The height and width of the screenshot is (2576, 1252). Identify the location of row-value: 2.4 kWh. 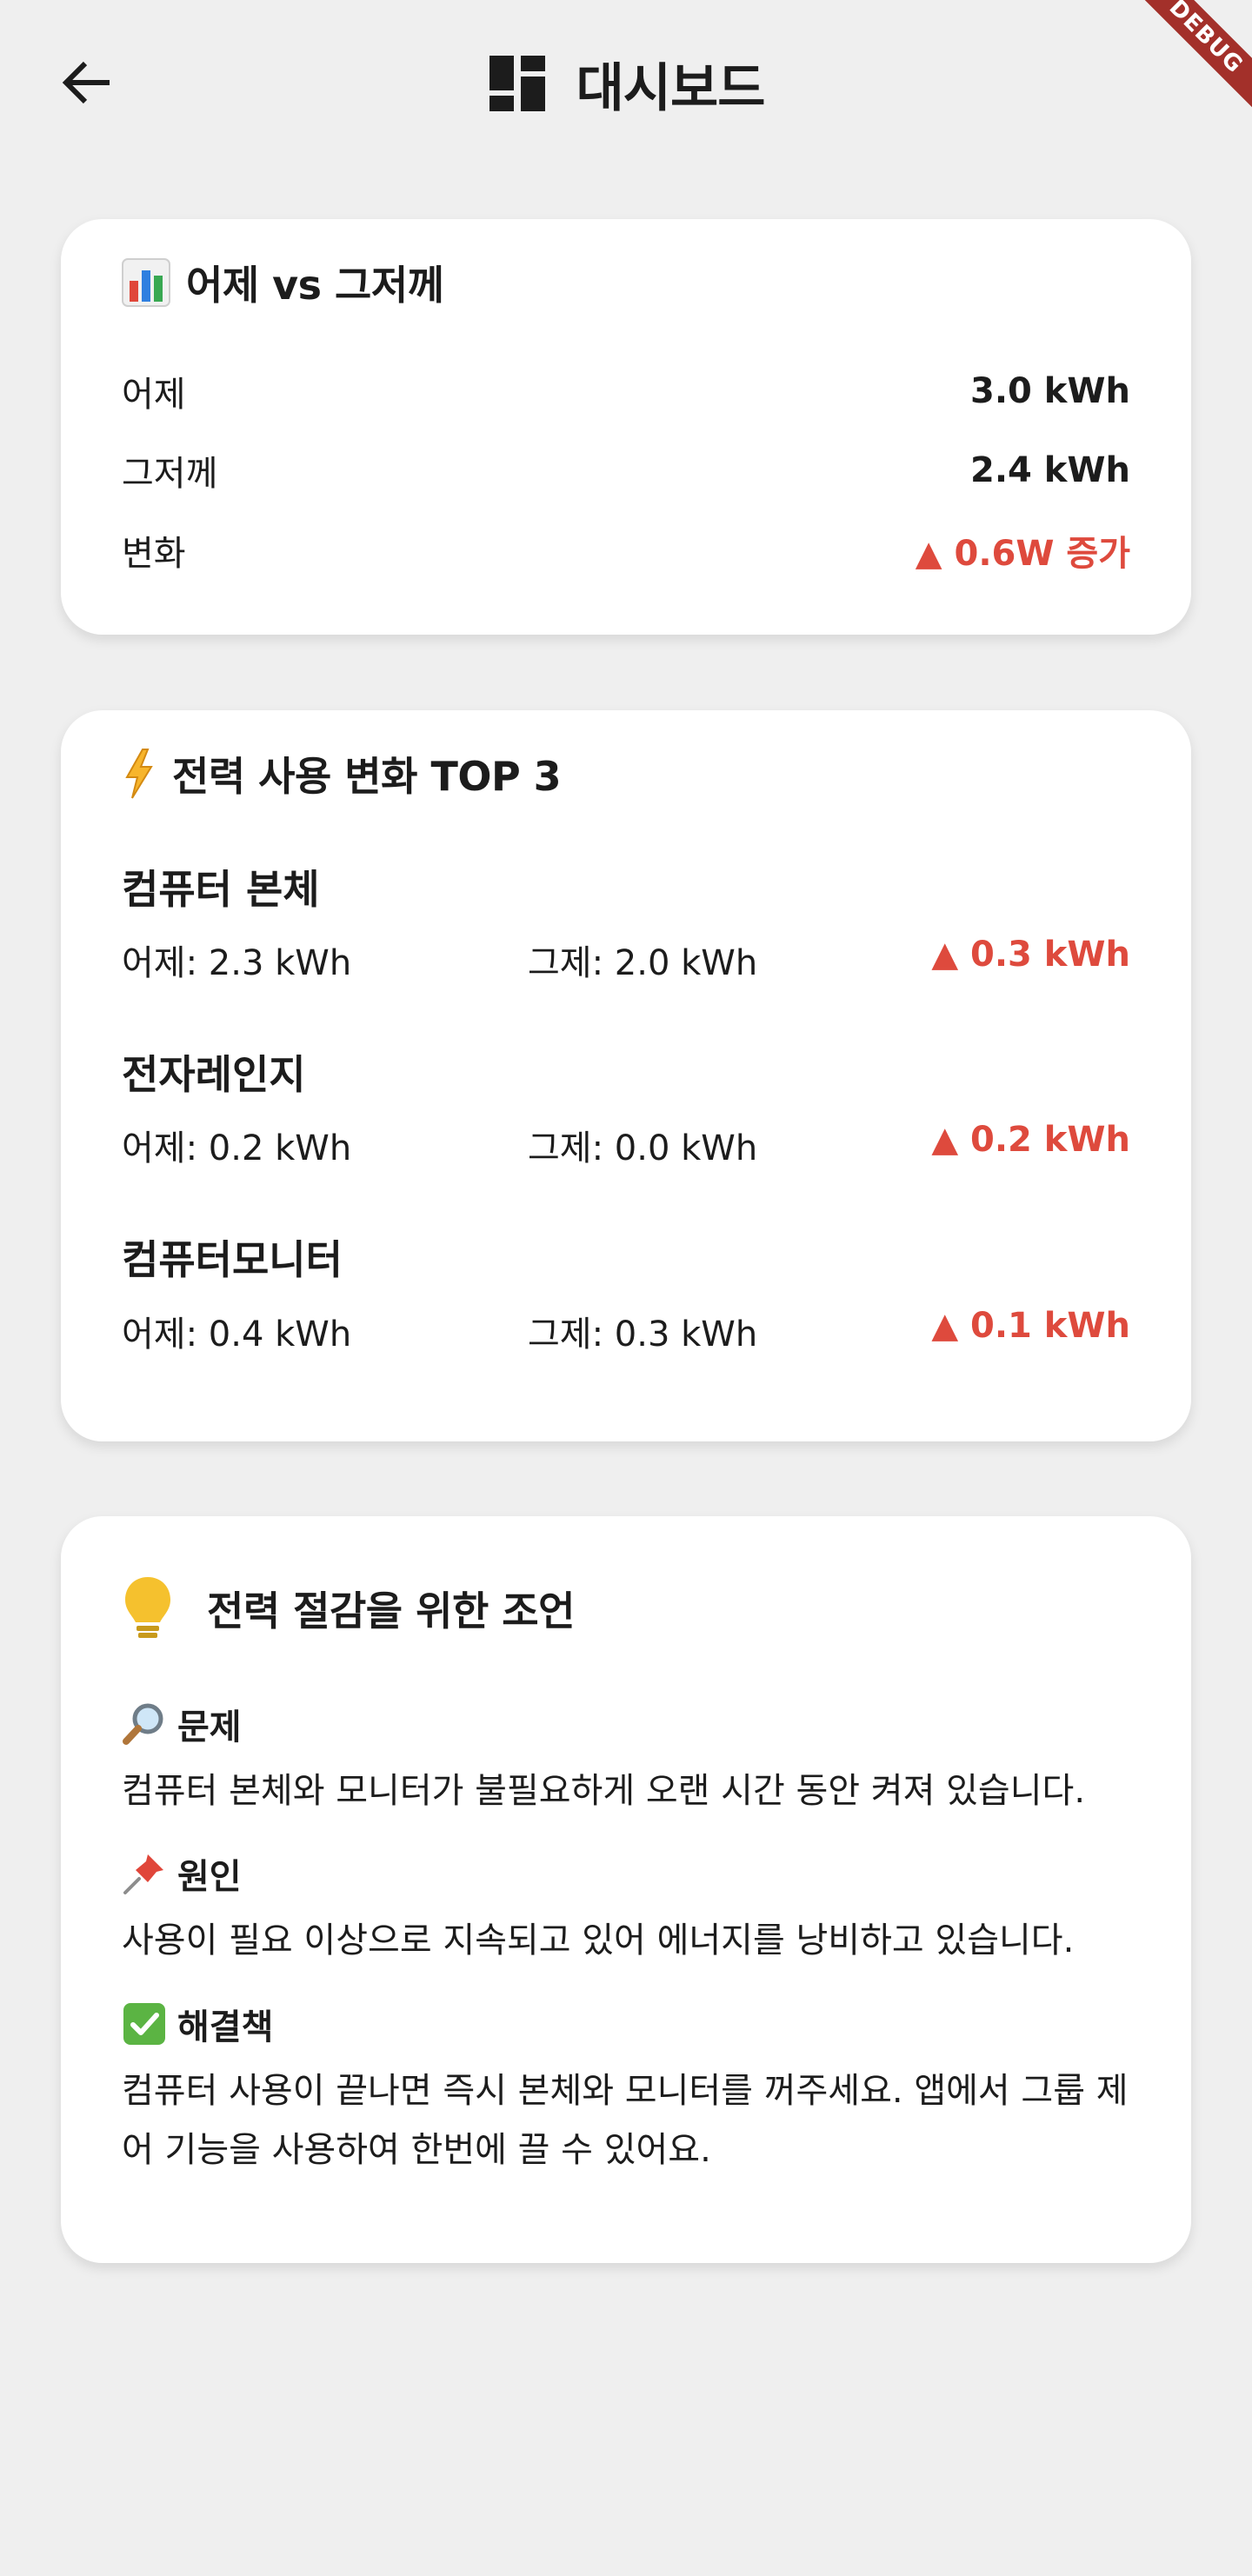
(1050, 470).